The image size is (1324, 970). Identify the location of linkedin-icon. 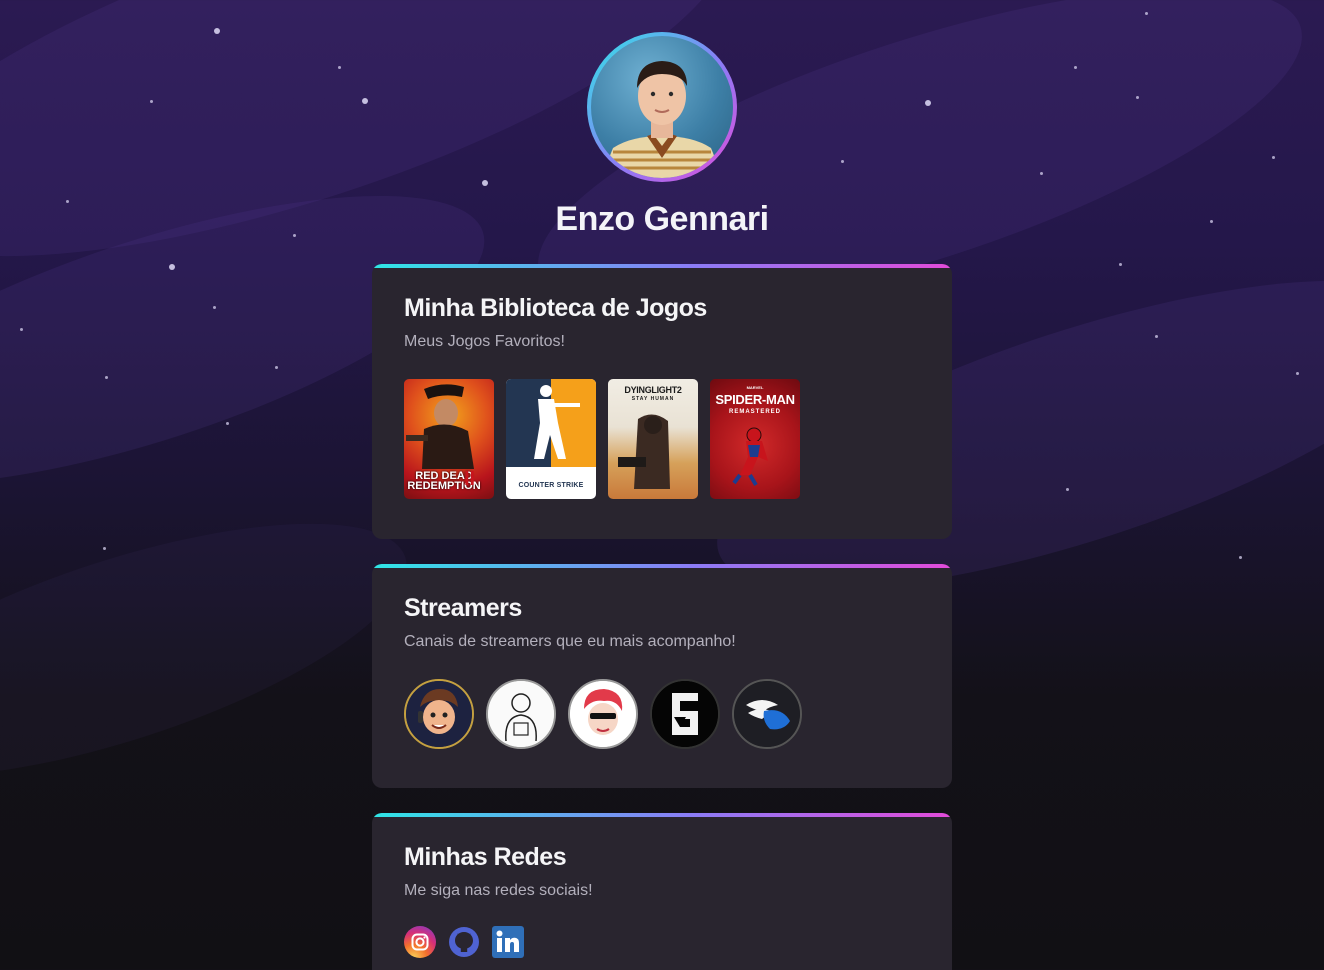
(508, 942).